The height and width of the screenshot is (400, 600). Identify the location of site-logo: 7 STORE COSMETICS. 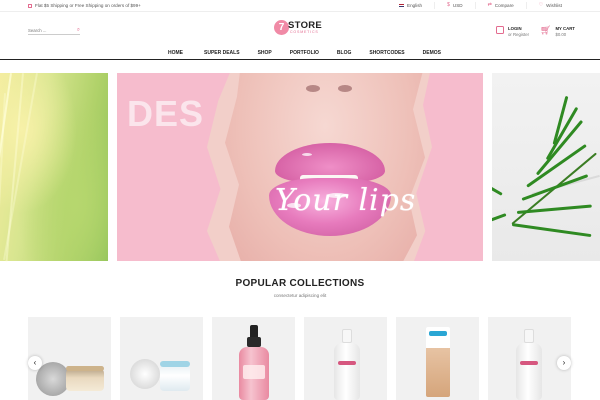
(301, 28).